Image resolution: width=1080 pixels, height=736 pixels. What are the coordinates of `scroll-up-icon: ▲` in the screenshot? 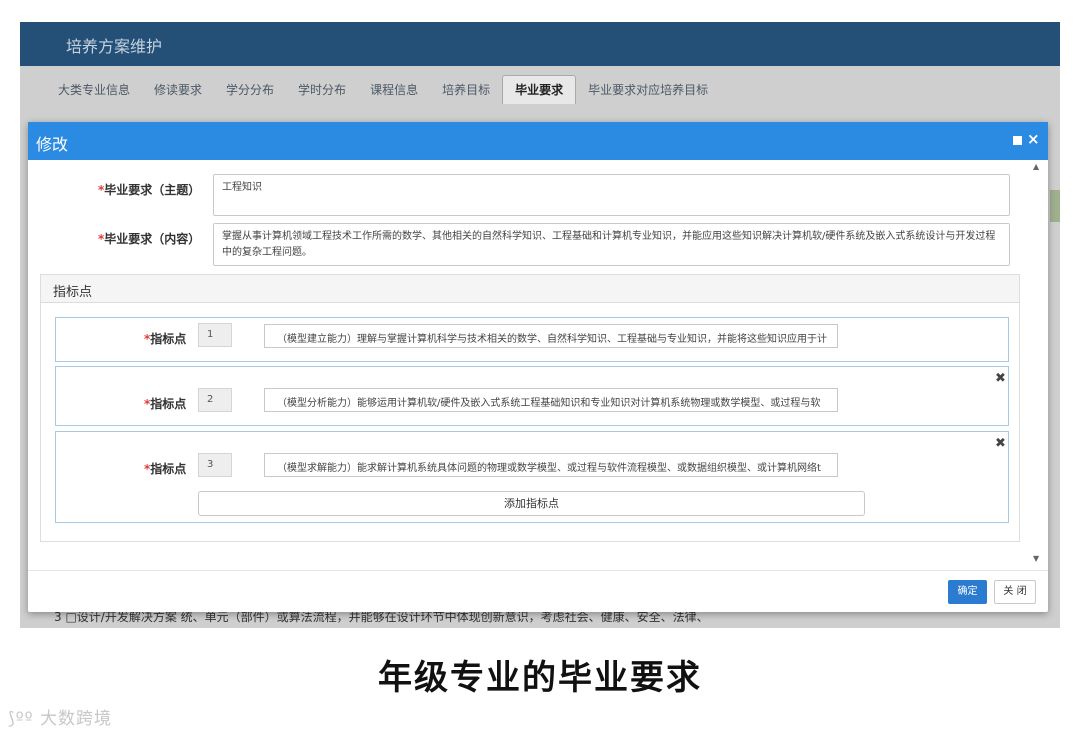 It's located at (1036, 166).